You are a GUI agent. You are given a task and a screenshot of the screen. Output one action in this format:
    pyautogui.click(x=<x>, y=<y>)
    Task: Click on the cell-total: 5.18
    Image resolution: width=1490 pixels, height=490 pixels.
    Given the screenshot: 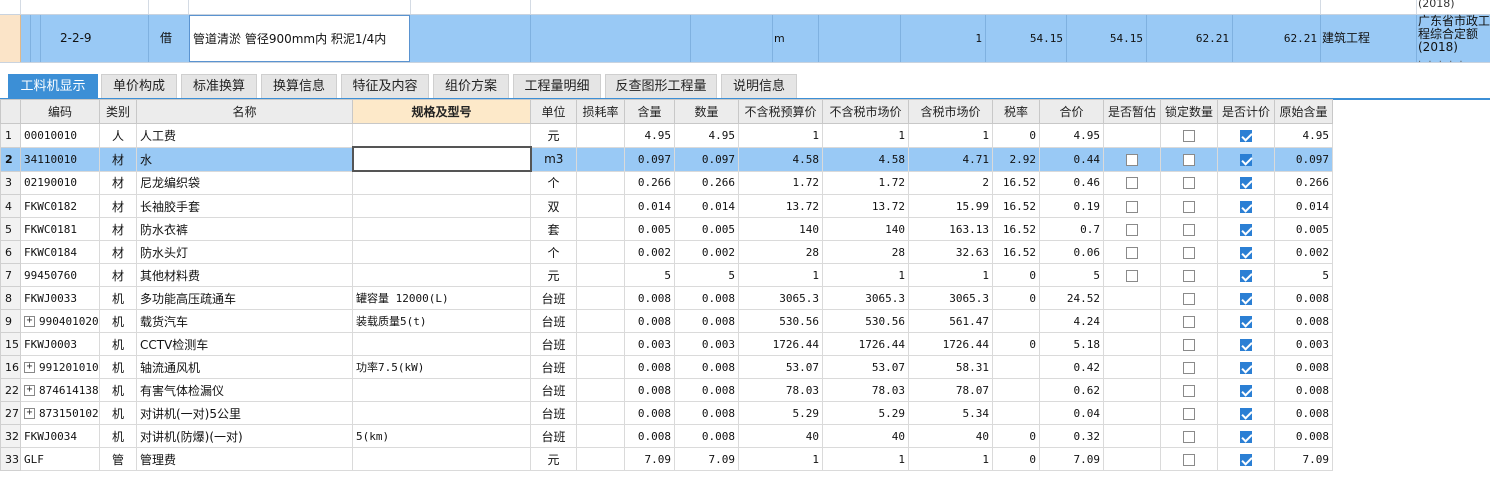 What is the action you would take?
    pyautogui.click(x=1071, y=344)
    